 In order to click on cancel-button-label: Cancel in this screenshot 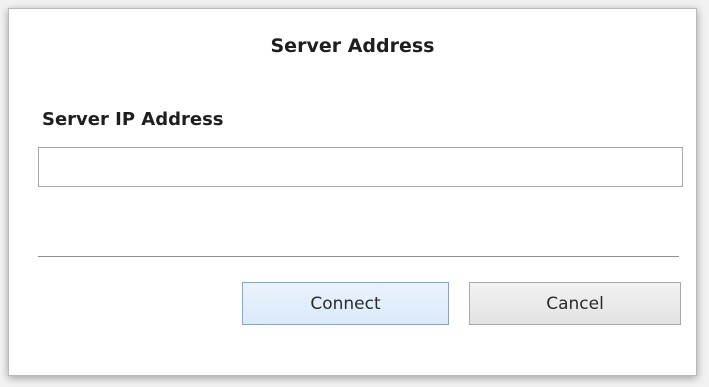, I will do `click(575, 303)`.